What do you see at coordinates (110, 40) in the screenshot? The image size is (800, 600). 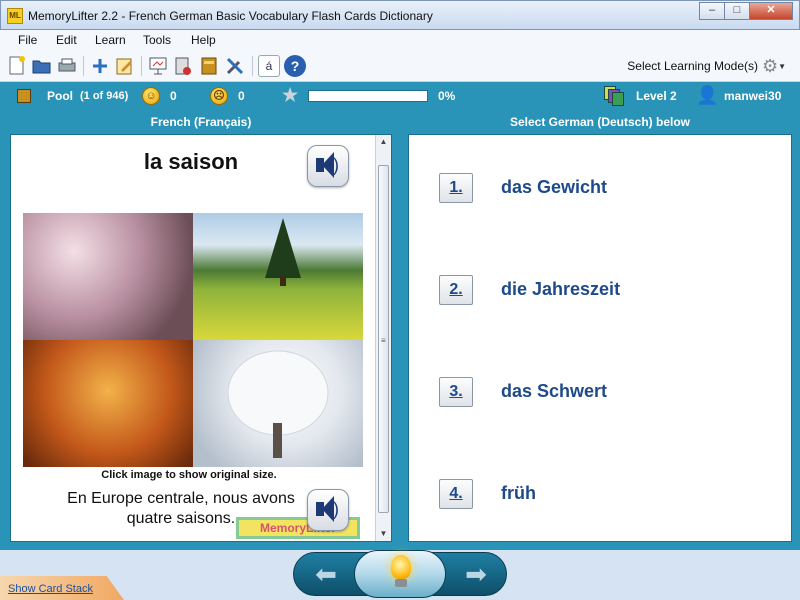 I see `menu-learn: Learn` at bounding box center [110, 40].